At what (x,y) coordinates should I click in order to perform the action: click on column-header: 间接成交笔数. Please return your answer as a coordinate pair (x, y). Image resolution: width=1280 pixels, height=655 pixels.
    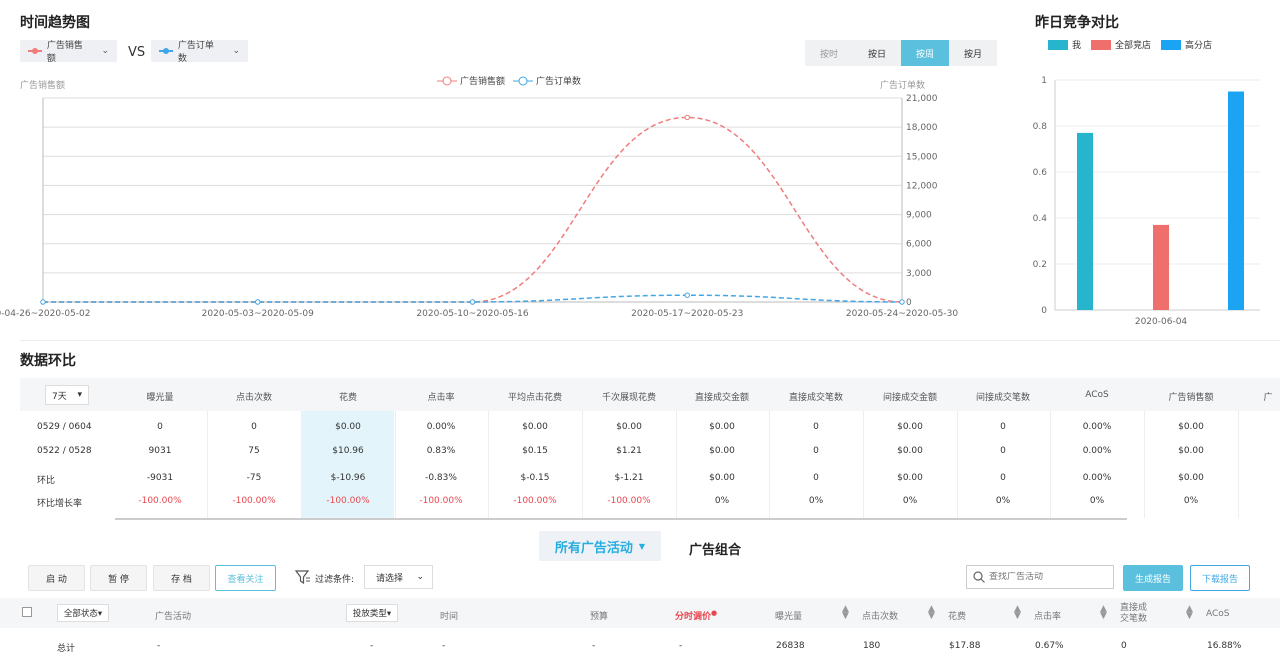
    Looking at the image, I should click on (1002, 398).